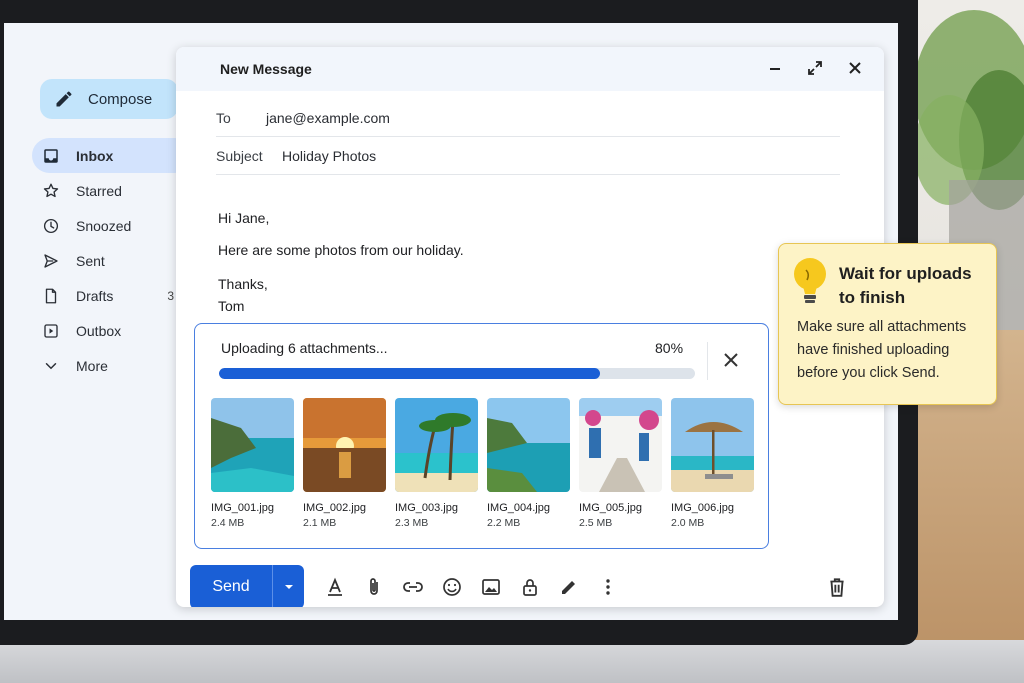 The image size is (1024, 683). What do you see at coordinates (518, 508) in the screenshot?
I see `attachment-name: IMG_004.jpg` at bounding box center [518, 508].